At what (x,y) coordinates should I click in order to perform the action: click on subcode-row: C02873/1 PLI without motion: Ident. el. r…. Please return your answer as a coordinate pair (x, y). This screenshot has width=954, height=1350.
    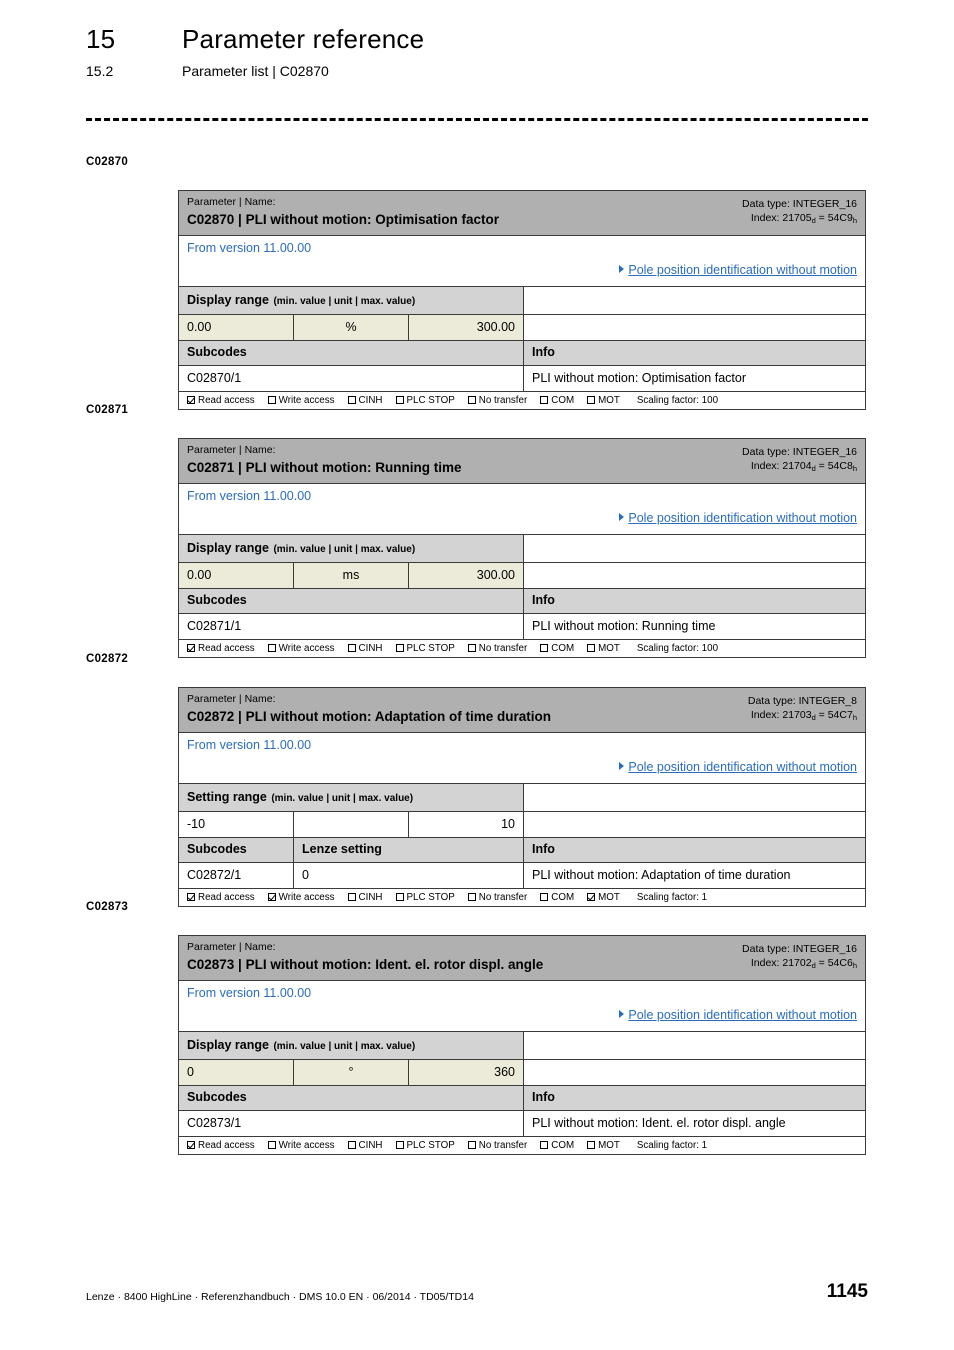
    Looking at the image, I should click on (522, 1123).